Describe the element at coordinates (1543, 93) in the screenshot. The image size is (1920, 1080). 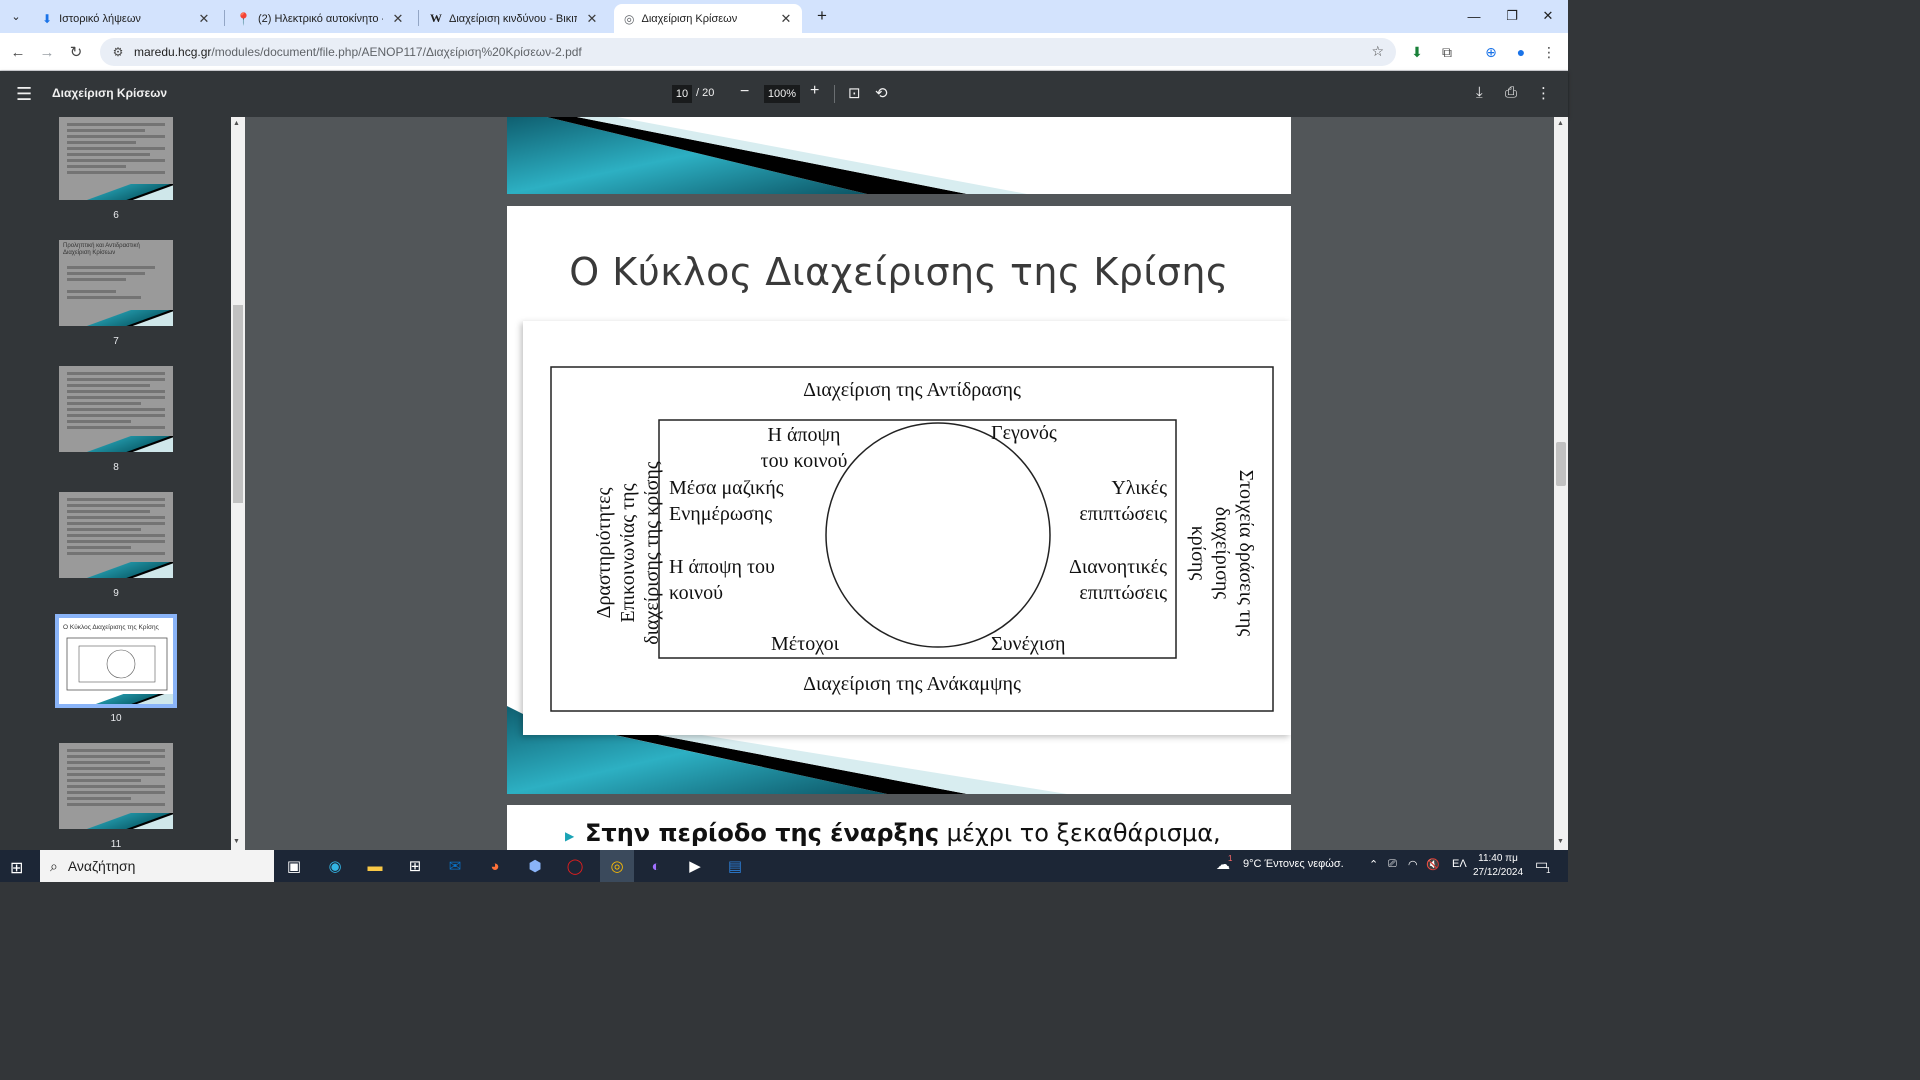
I see `more-options-icon: ⋮` at that location.